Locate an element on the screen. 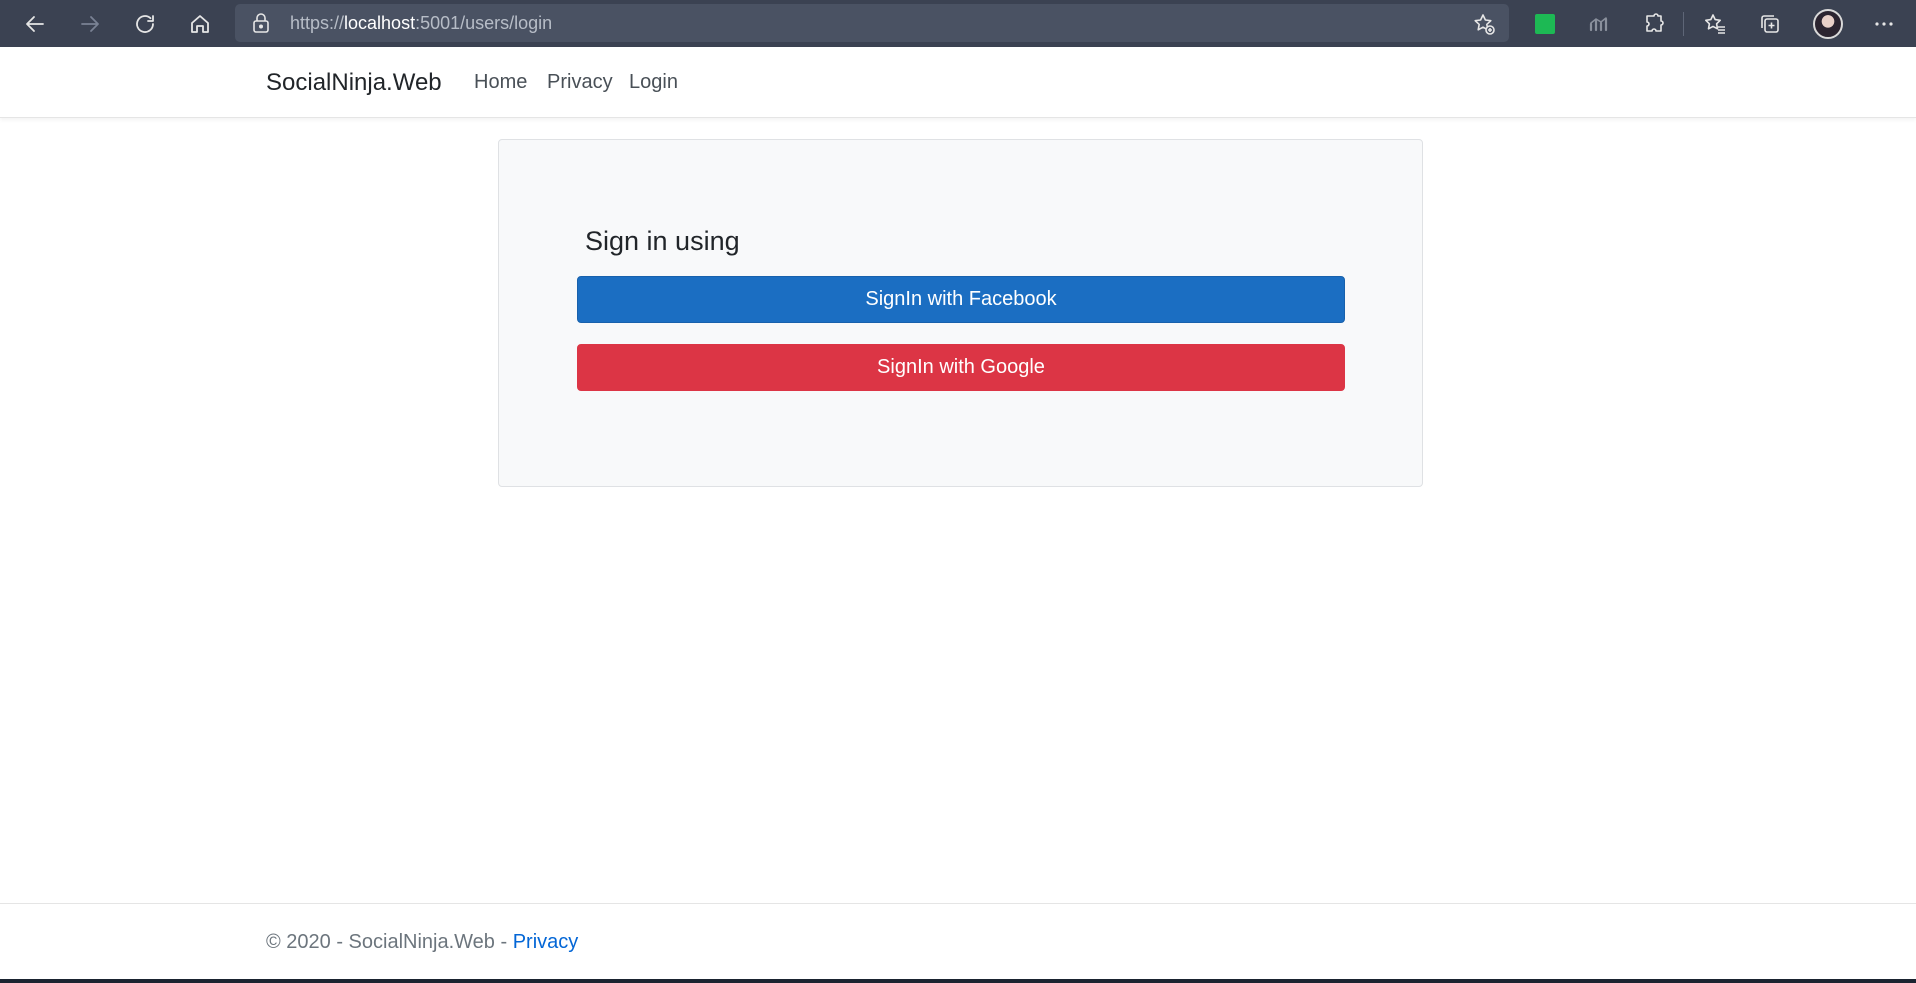  url-host: localhost is located at coordinates (380, 23).